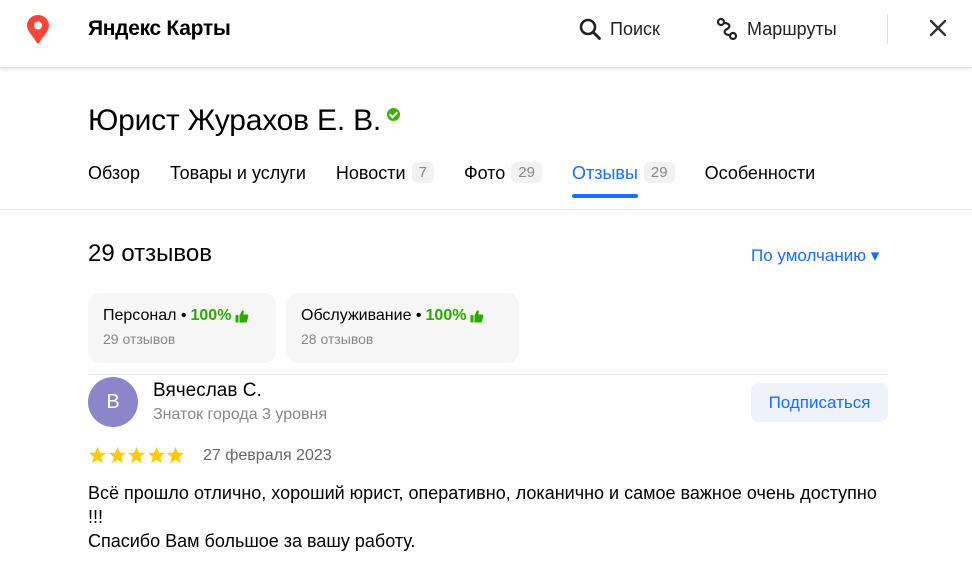  Describe the element at coordinates (235, 120) in the screenshot. I see `page-title: Юрист Журахов Е. В.` at that location.